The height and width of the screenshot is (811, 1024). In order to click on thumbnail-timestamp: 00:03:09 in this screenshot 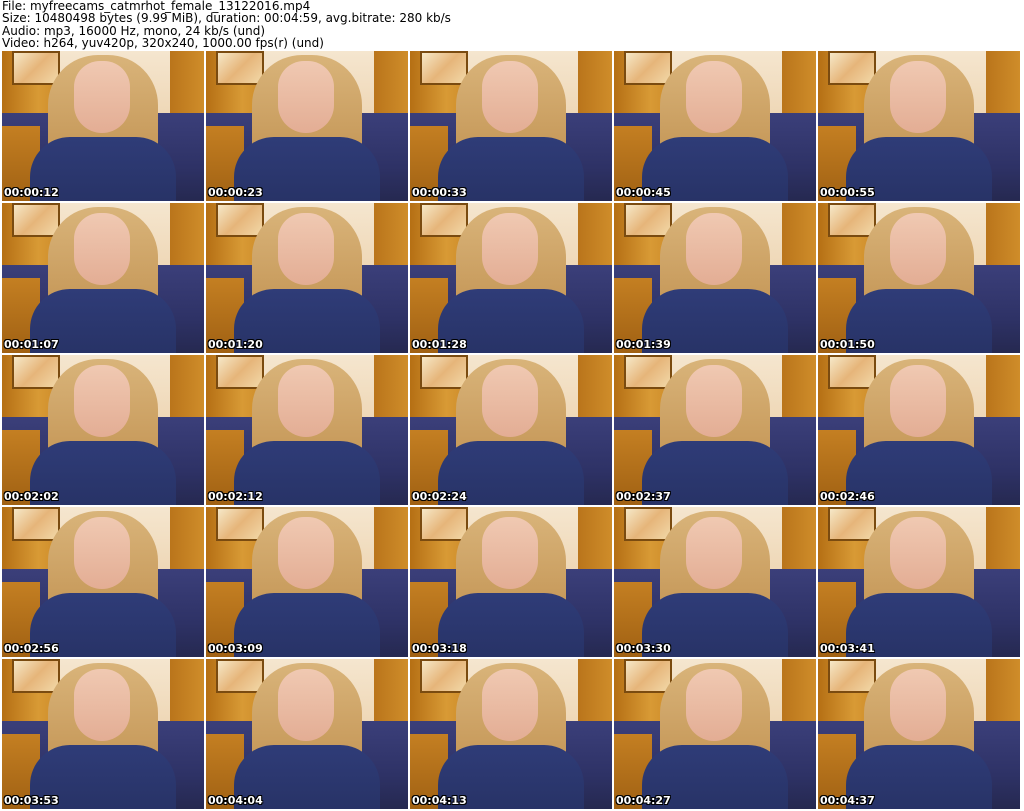, I will do `click(235, 648)`.